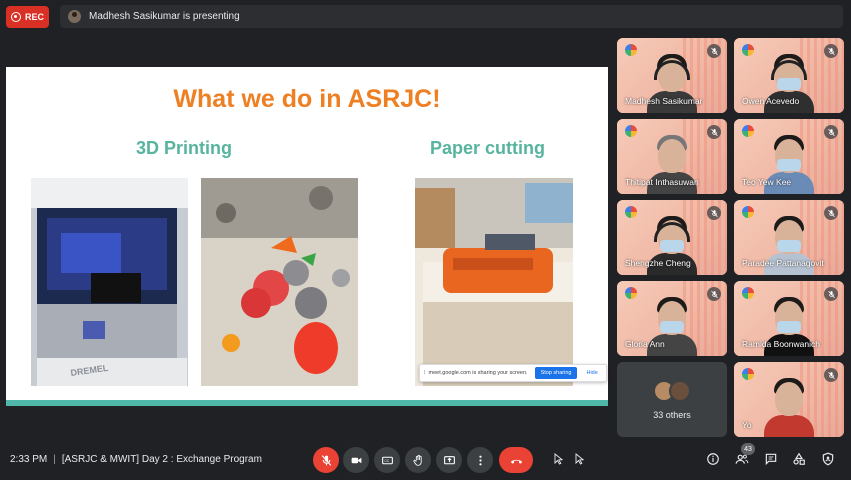 This screenshot has width=851, height=480. Describe the element at coordinates (16, 17) in the screenshot. I see `record-icon` at that location.